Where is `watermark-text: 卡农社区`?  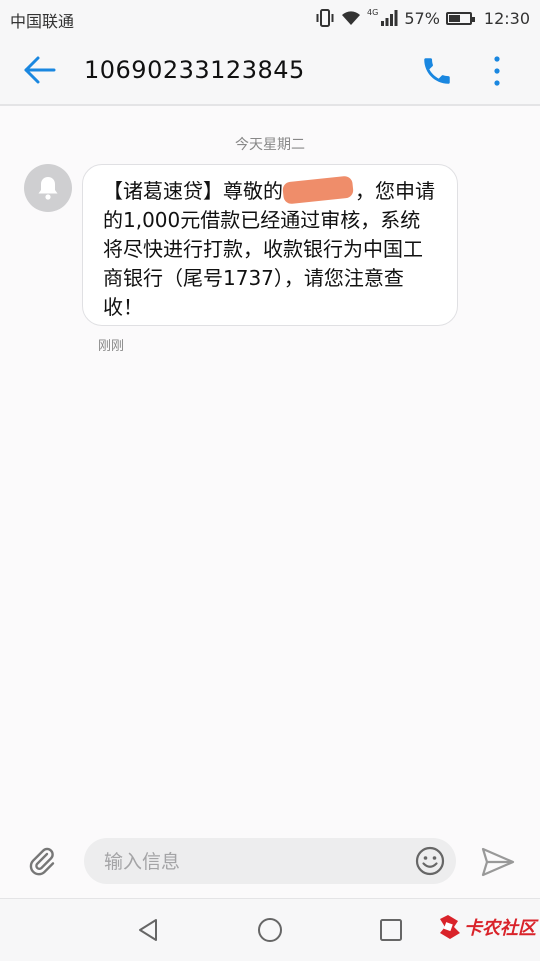
watermark-text: 卡农社区 is located at coordinates (500, 928).